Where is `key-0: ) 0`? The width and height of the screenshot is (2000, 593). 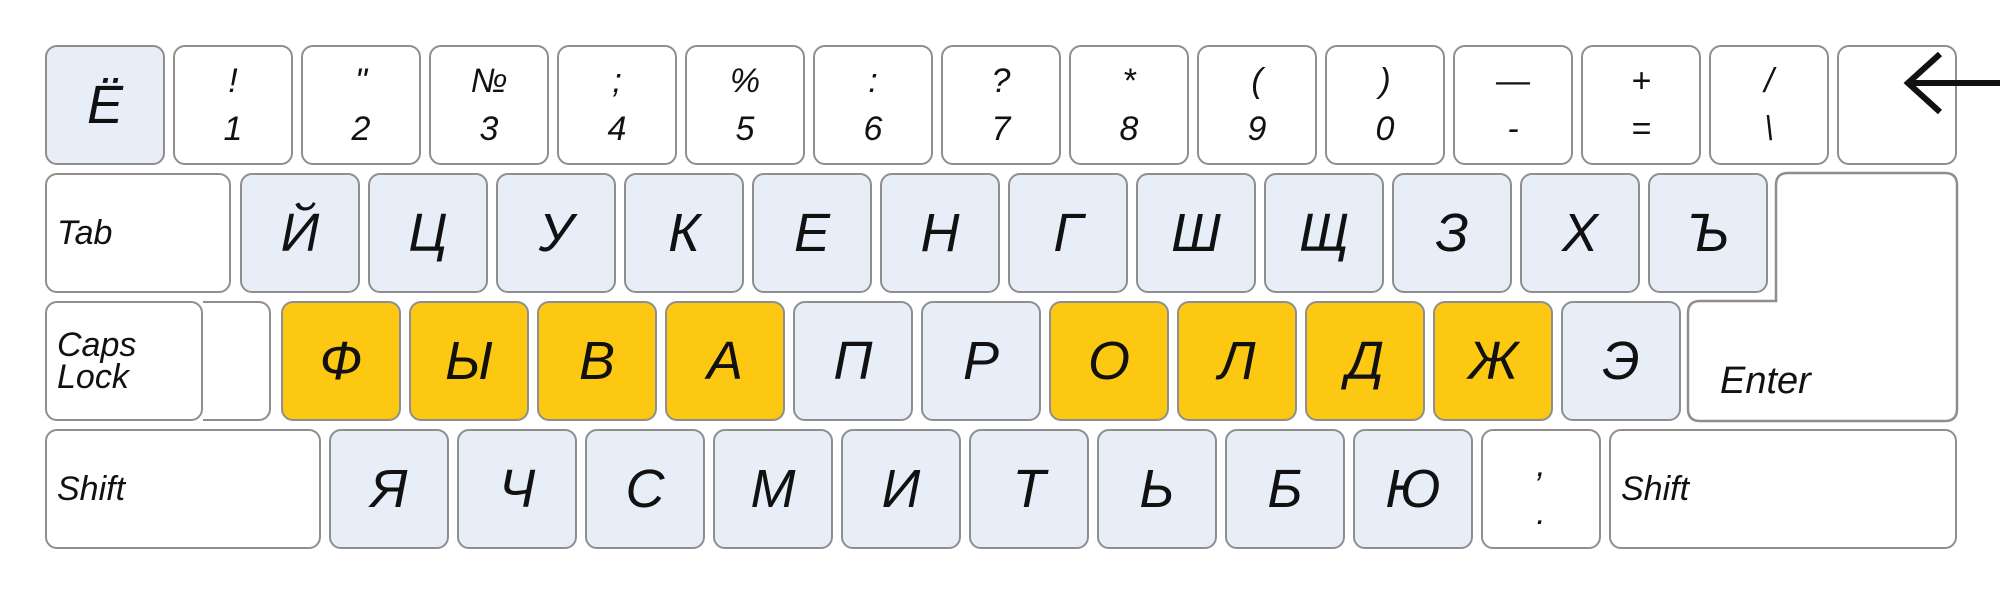 key-0: ) 0 is located at coordinates (1385, 105).